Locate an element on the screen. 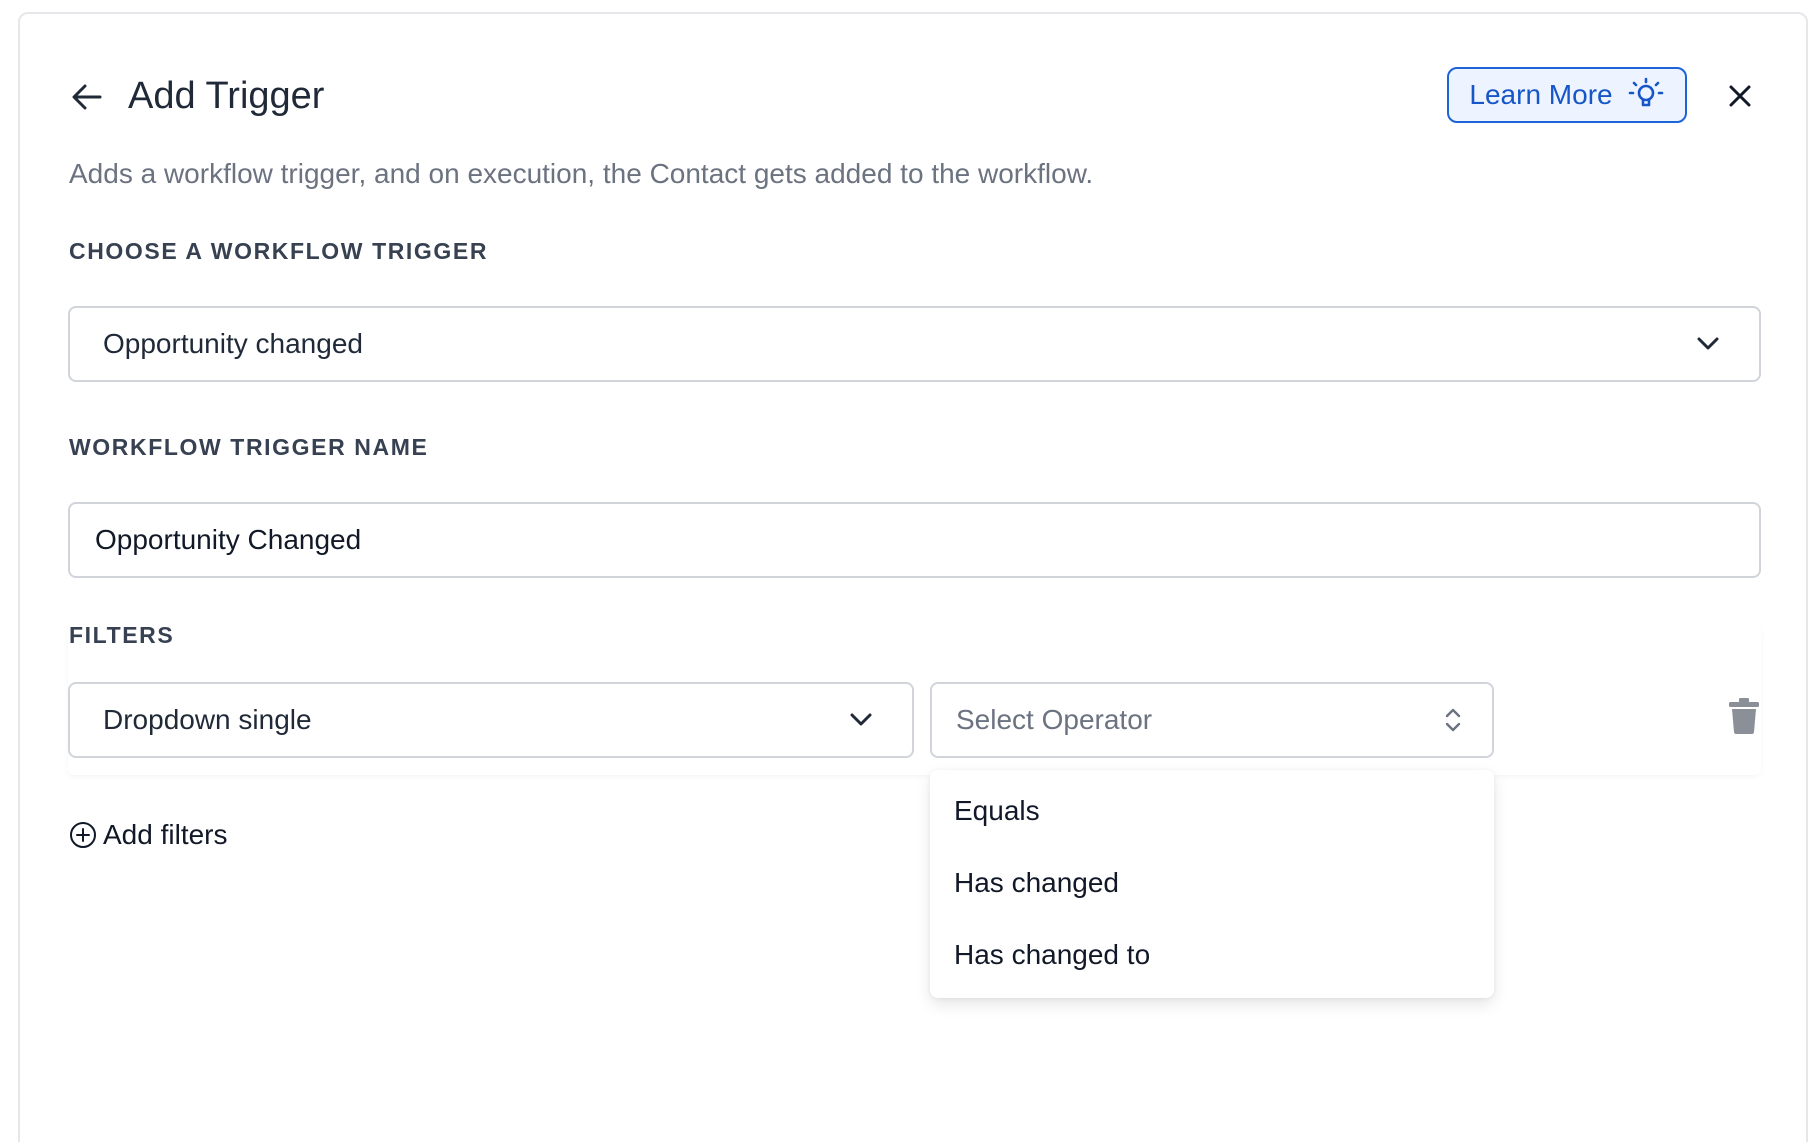 This screenshot has width=1816, height=1142. lightbulb-icon is located at coordinates (1645, 92).